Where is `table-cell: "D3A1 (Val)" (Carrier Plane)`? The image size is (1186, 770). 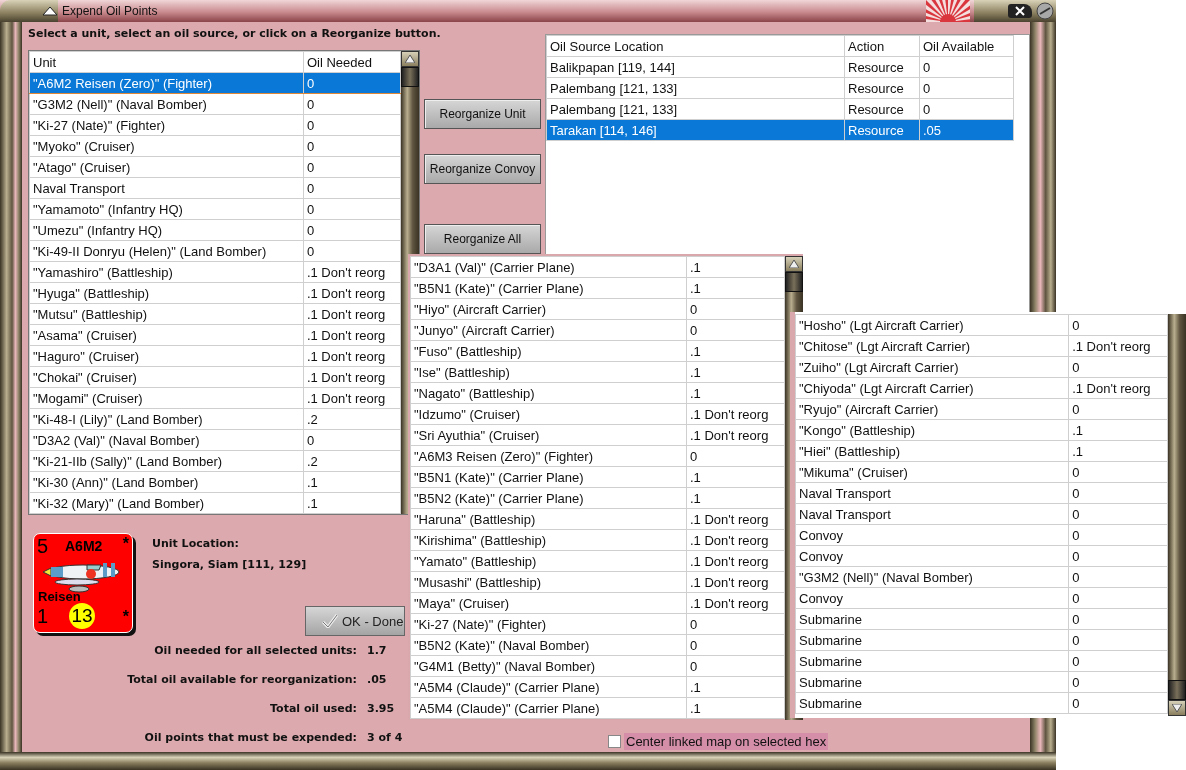
table-cell: "D3A1 (Val)" (Carrier Plane) is located at coordinates (548, 267).